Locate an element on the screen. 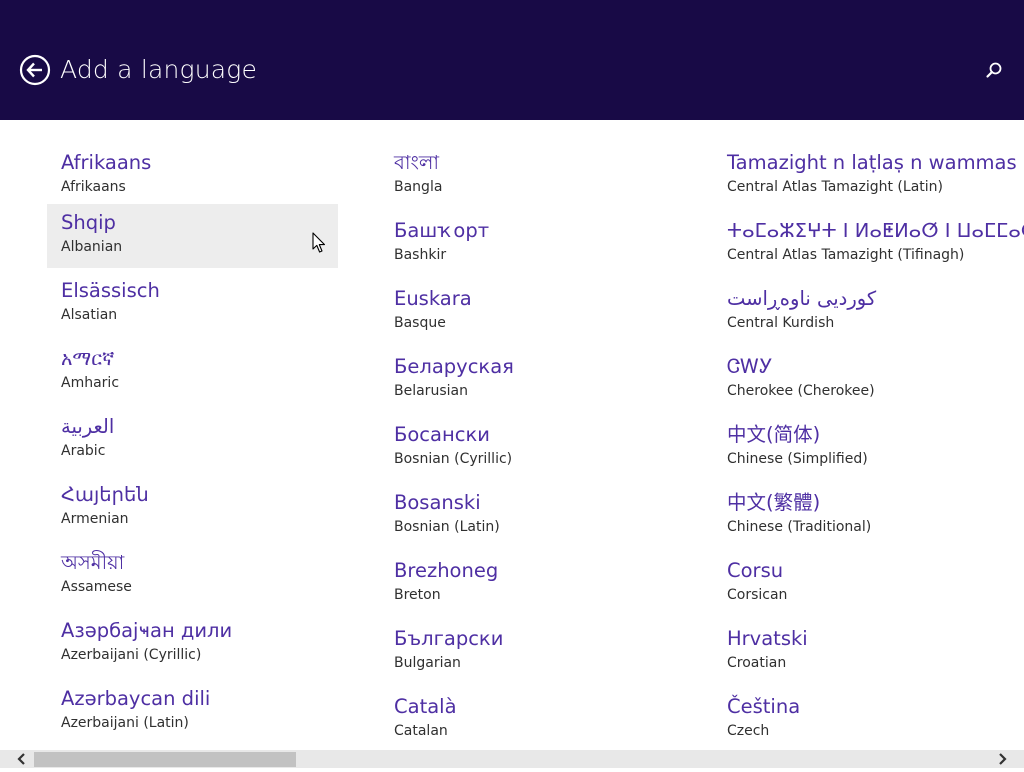  language-english-name: Albanian is located at coordinates (92, 247).